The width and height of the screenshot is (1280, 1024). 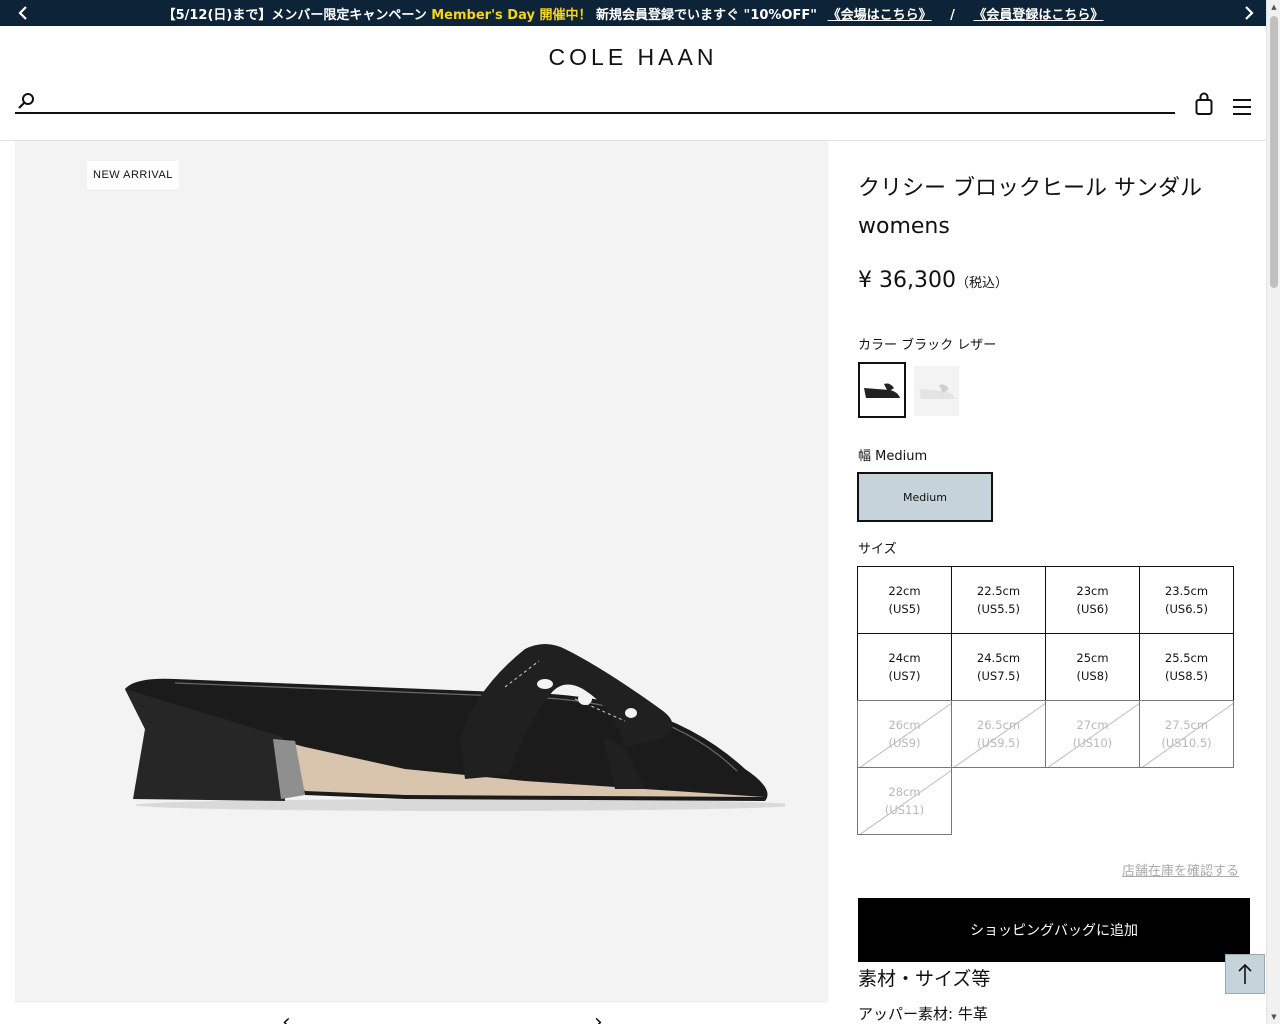 What do you see at coordinates (1092, 734) in the screenshot?
I see `size-option: 27cm (US10)` at bounding box center [1092, 734].